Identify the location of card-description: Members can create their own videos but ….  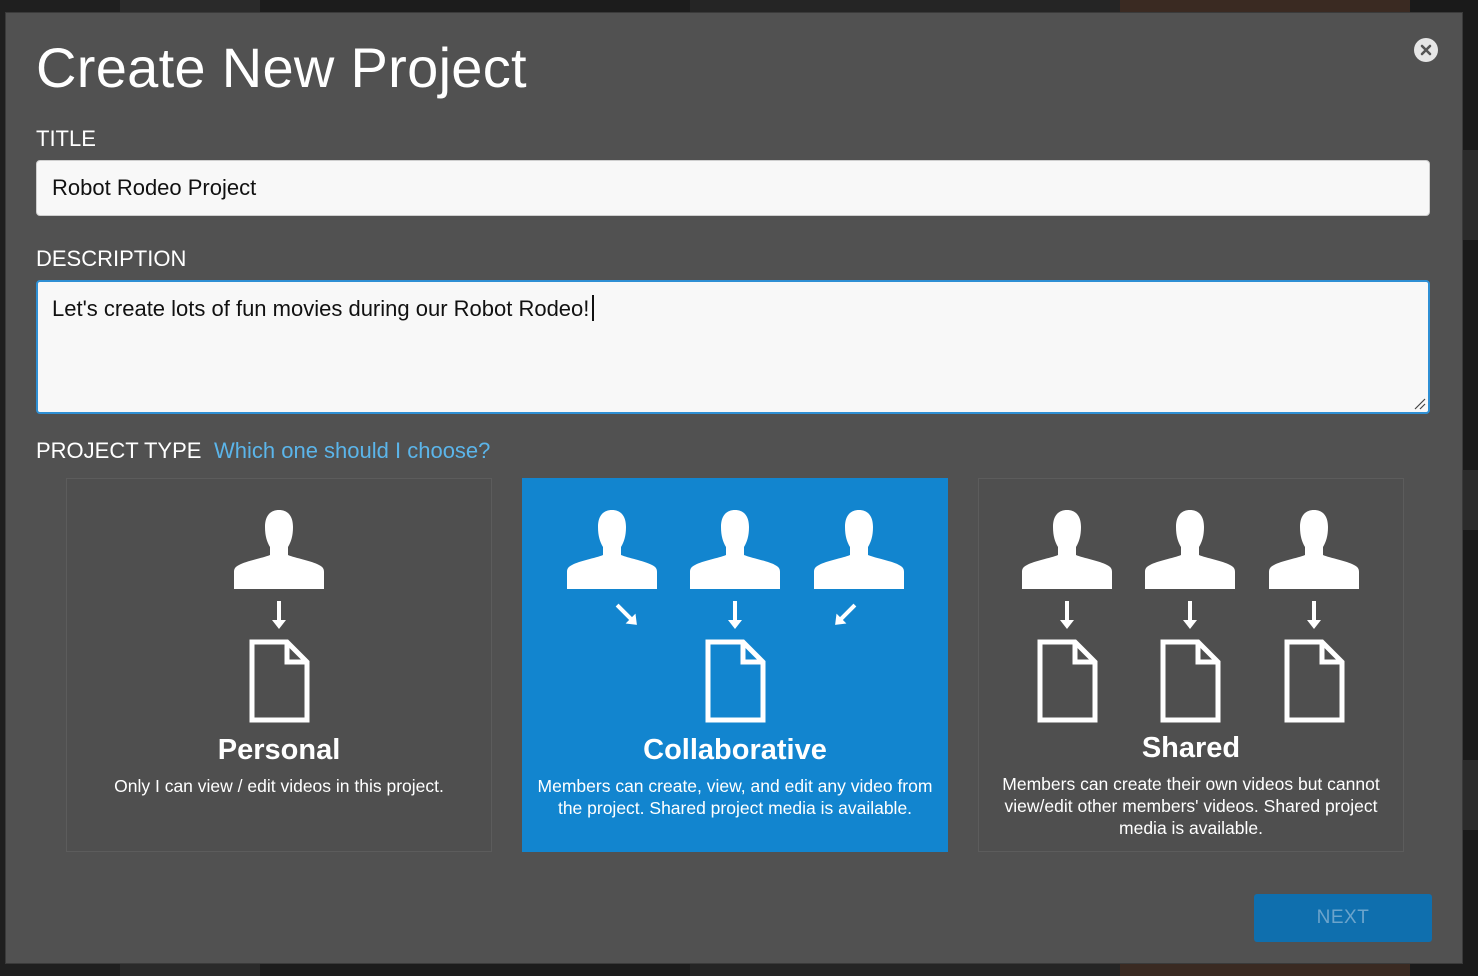
(1191, 806).